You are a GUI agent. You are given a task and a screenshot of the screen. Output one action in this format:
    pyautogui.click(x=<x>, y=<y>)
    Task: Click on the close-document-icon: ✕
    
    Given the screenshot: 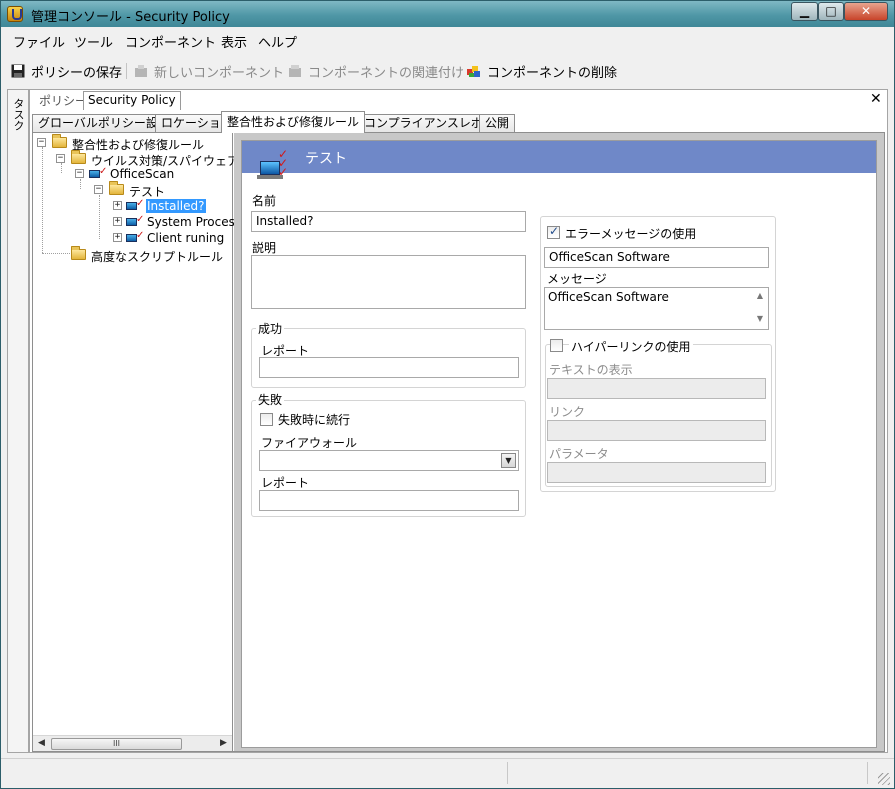 What is the action you would take?
    pyautogui.click(x=876, y=99)
    